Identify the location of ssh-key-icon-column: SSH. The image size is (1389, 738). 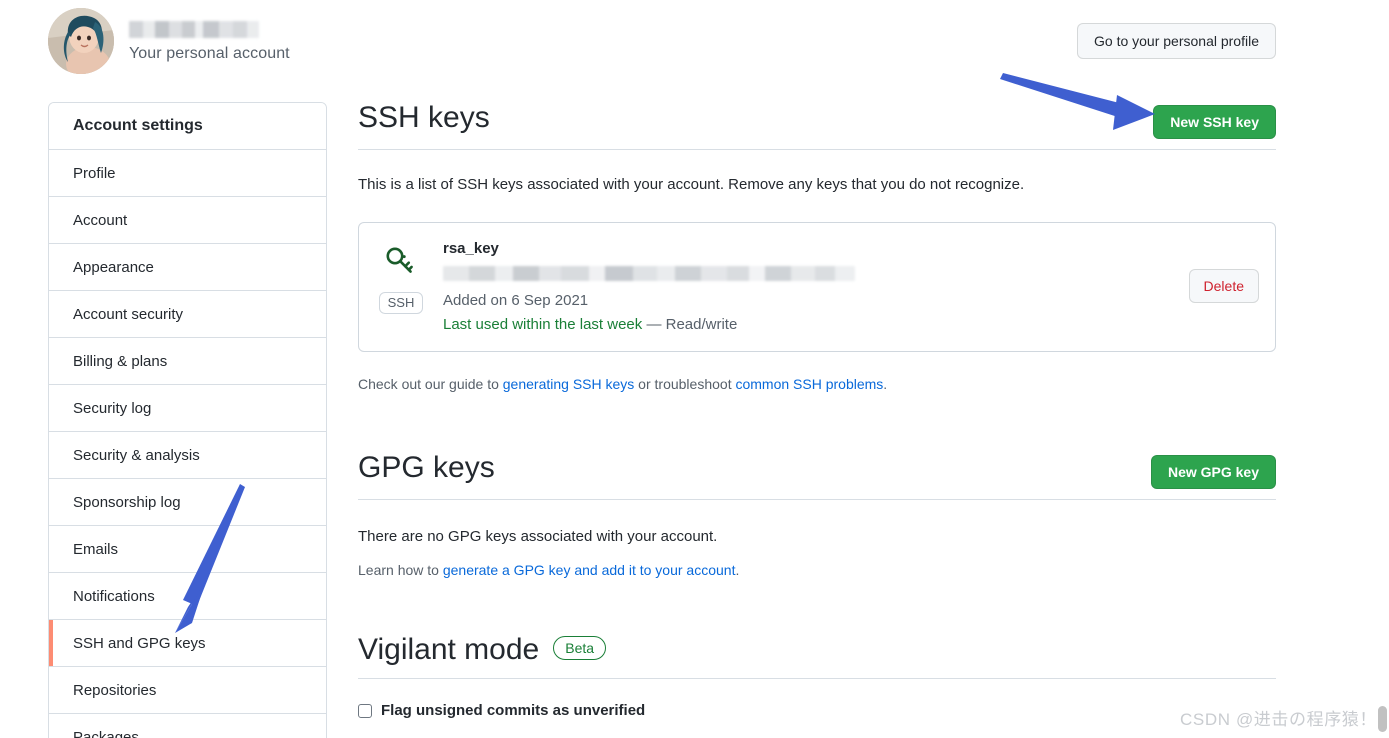
(401, 276).